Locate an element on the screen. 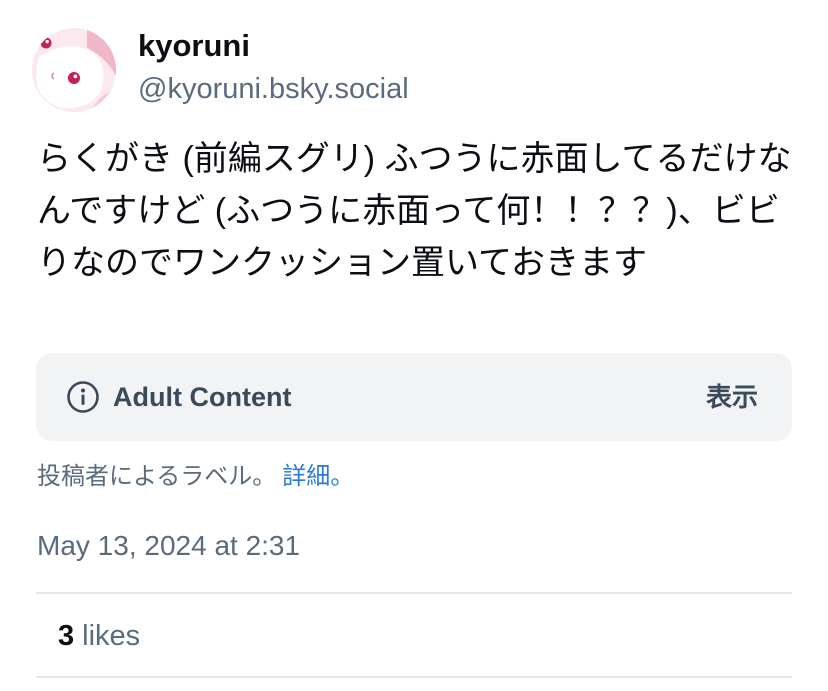 The width and height of the screenshot is (828, 691). label-source-text: 投稿者によるラベル。 is located at coordinates (157, 476).